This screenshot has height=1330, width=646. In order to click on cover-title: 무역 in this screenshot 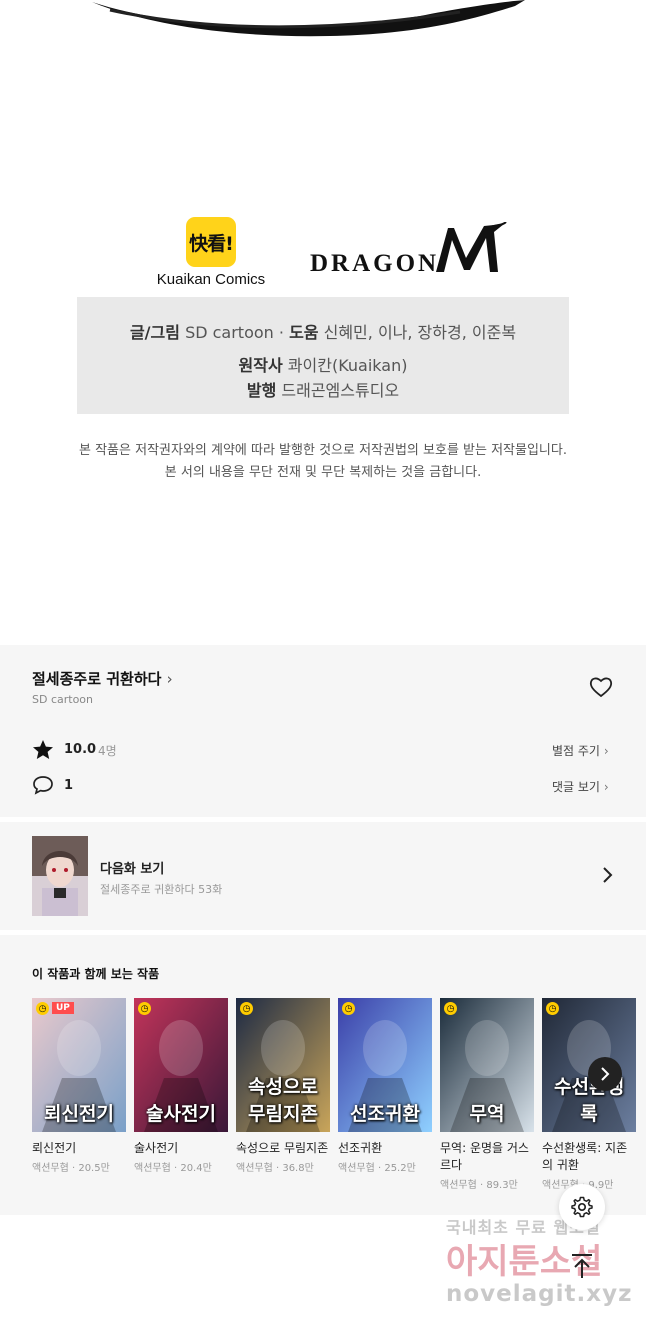, I will do `click(487, 1114)`.